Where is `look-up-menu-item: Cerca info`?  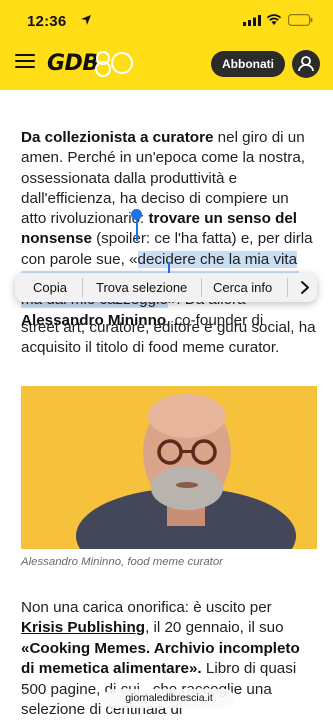
look-up-menu-item: Cerca info is located at coordinates (242, 287).